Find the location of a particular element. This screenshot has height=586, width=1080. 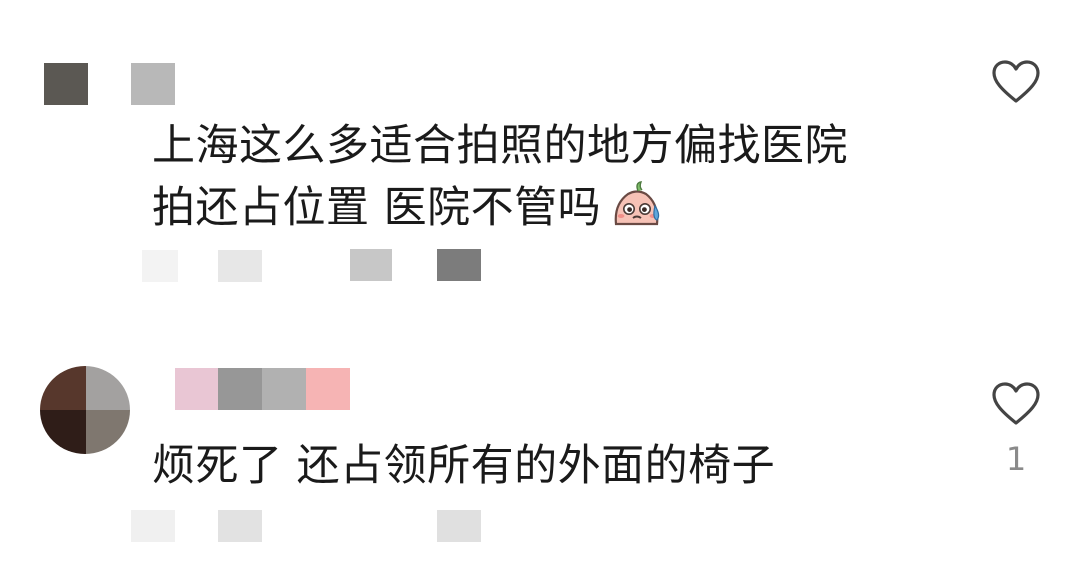

comment-text: 烦死了 还占领所有的外面的椅子 is located at coordinates (463, 467).